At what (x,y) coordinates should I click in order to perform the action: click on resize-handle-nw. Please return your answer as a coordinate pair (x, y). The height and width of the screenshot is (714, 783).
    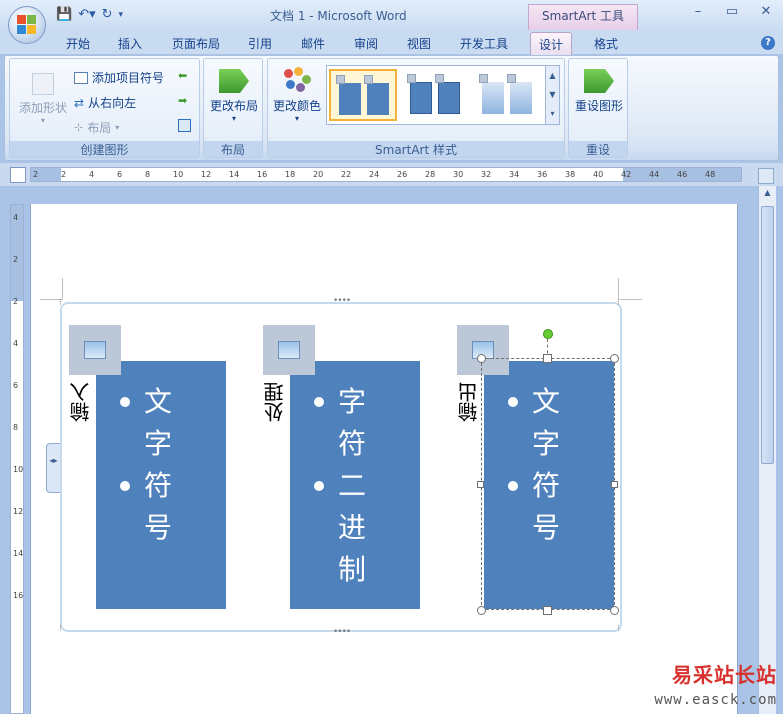
    Looking at the image, I should click on (481, 358).